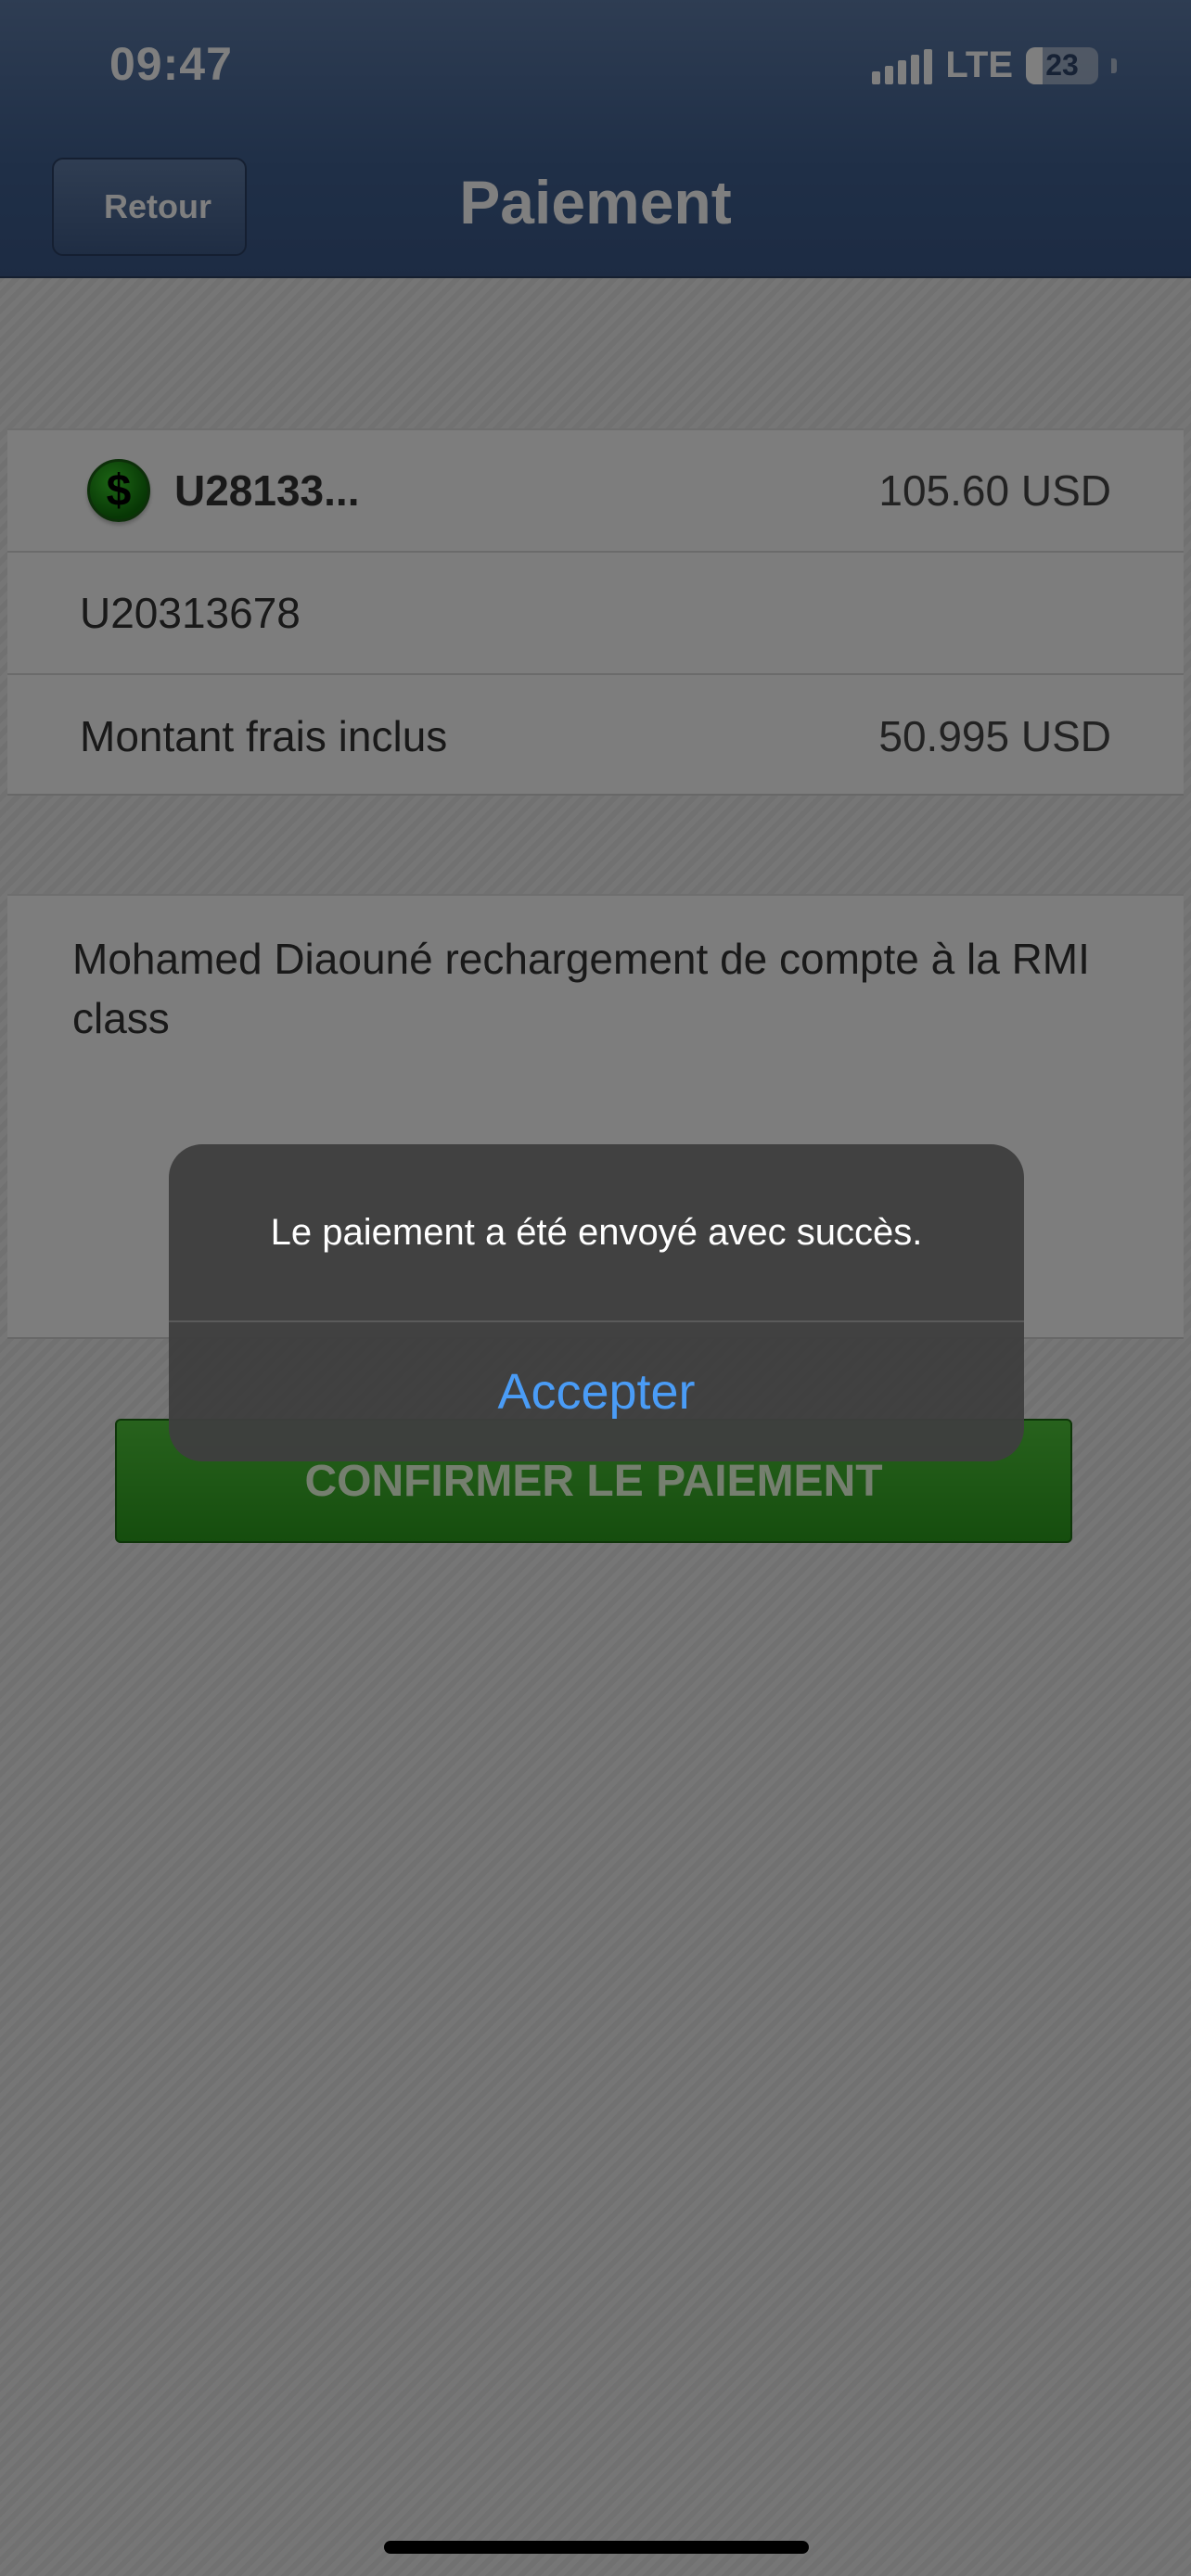 This screenshot has height=2576, width=1191. I want to click on alert-message: Le paiement a été envoyé avec succès., so click(597, 1233).